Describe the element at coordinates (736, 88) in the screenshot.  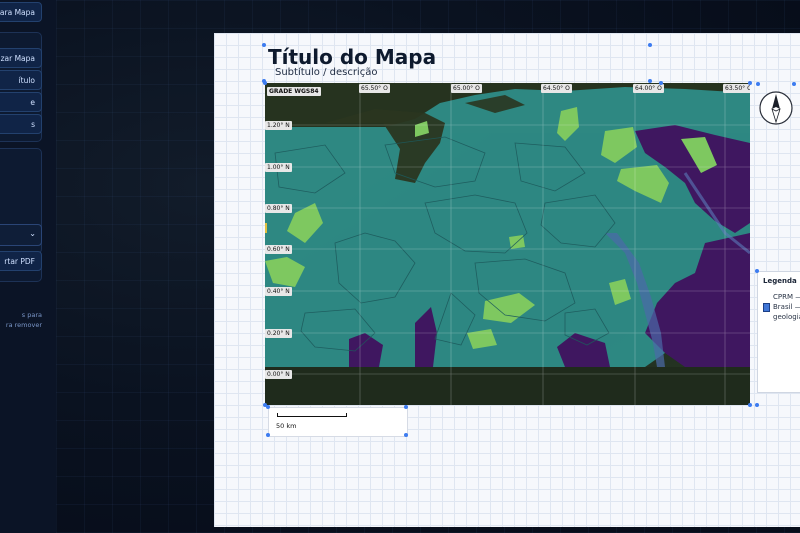
I see `lon-label: 63.50° O` at that location.